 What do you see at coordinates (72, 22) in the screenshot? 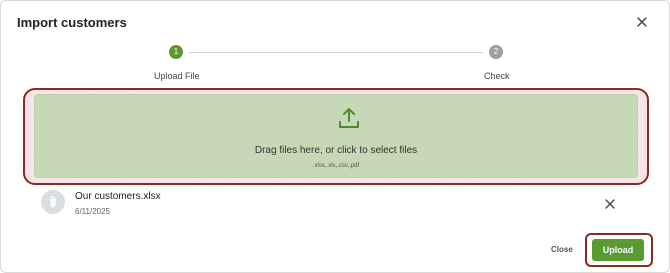
I see `dialog-title: Import customers` at bounding box center [72, 22].